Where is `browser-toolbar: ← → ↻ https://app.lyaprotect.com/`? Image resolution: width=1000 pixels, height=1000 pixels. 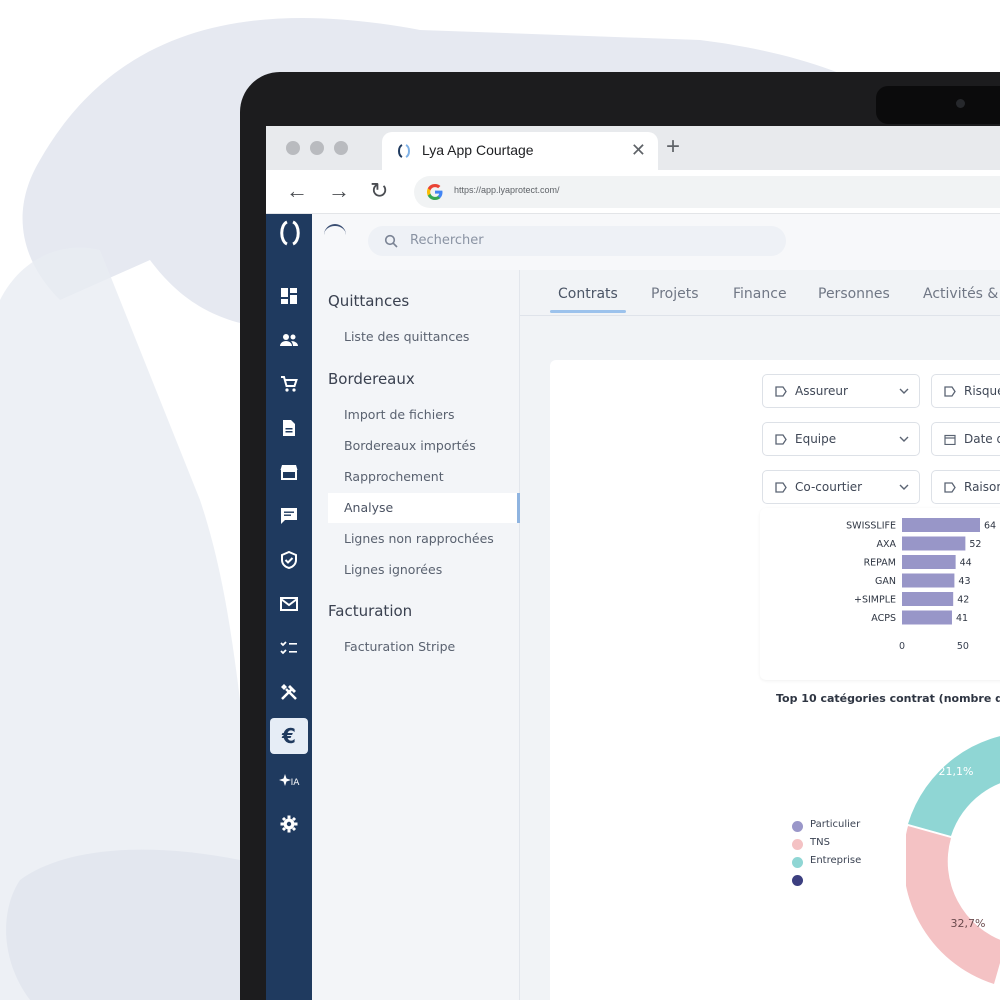
browser-toolbar: ← → ↻ https://app.lyaprotect.com/ is located at coordinates (633, 192).